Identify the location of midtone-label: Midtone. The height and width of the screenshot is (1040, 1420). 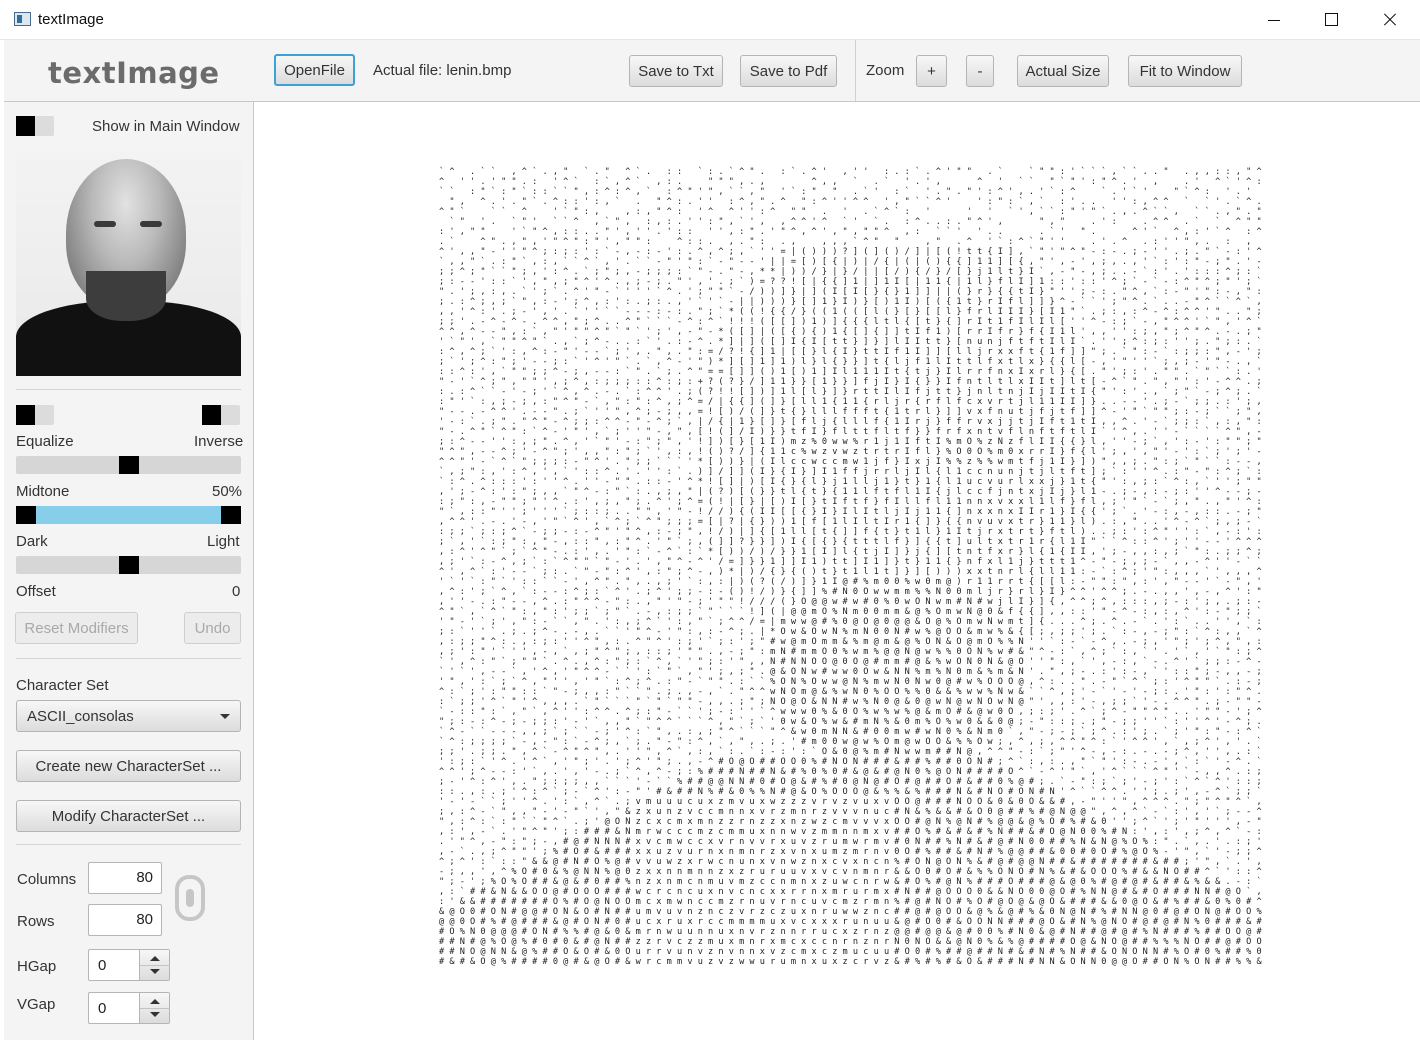
(43, 491).